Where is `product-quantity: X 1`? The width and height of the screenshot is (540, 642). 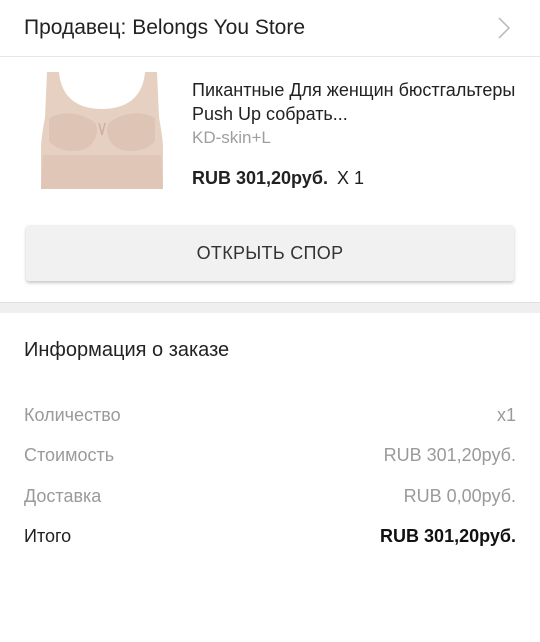
product-quantity: X 1 is located at coordinates (350, 177).